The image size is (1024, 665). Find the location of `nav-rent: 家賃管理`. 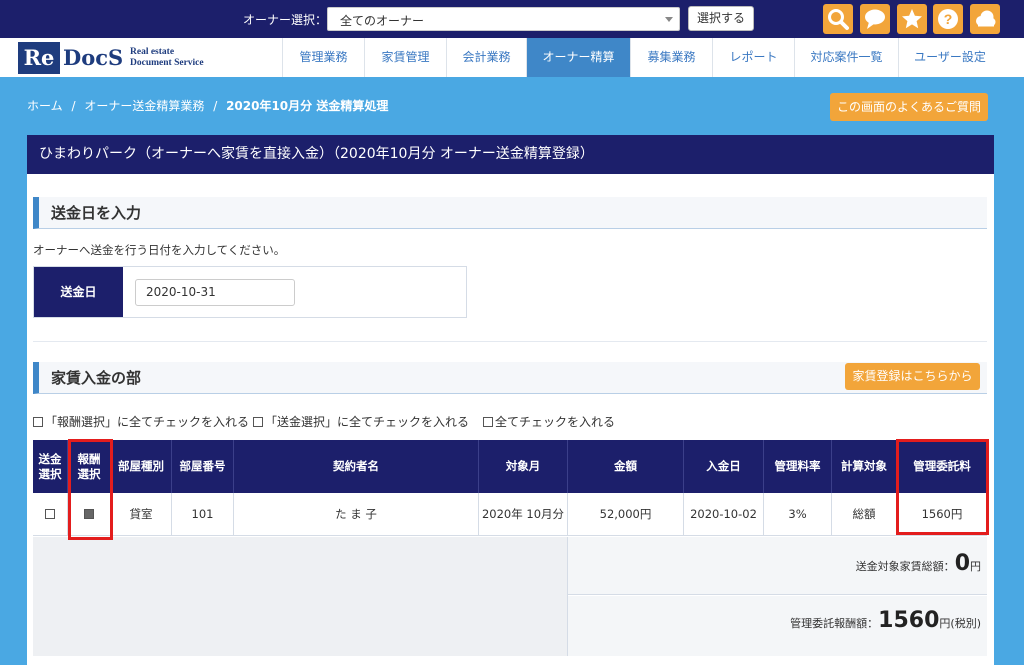

nav-rent: 家賃管理 is located at coordinates (405, 57).